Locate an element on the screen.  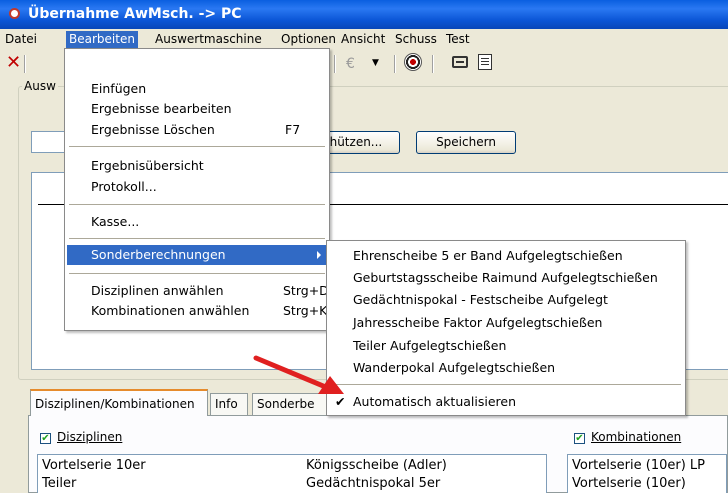
list-item: Vortelserie 10er is located at coordinates (94, 465).